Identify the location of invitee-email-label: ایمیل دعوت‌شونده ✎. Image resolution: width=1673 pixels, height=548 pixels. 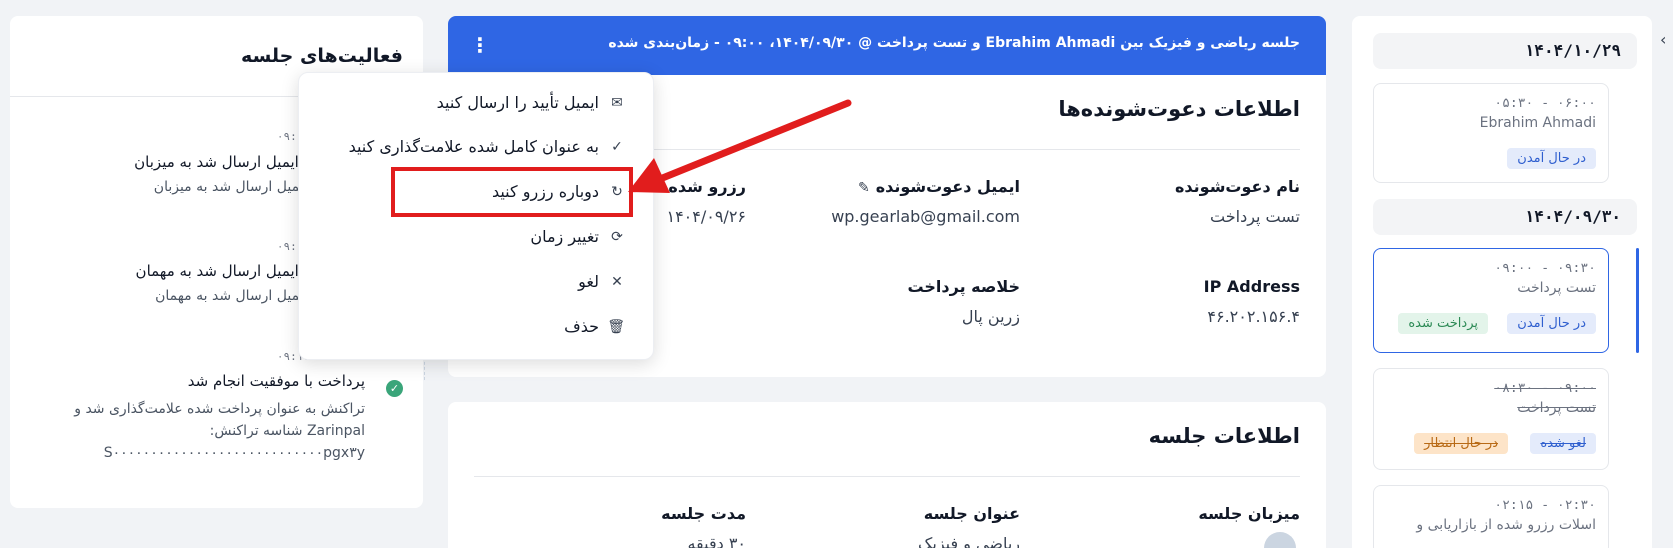
(939, 186).